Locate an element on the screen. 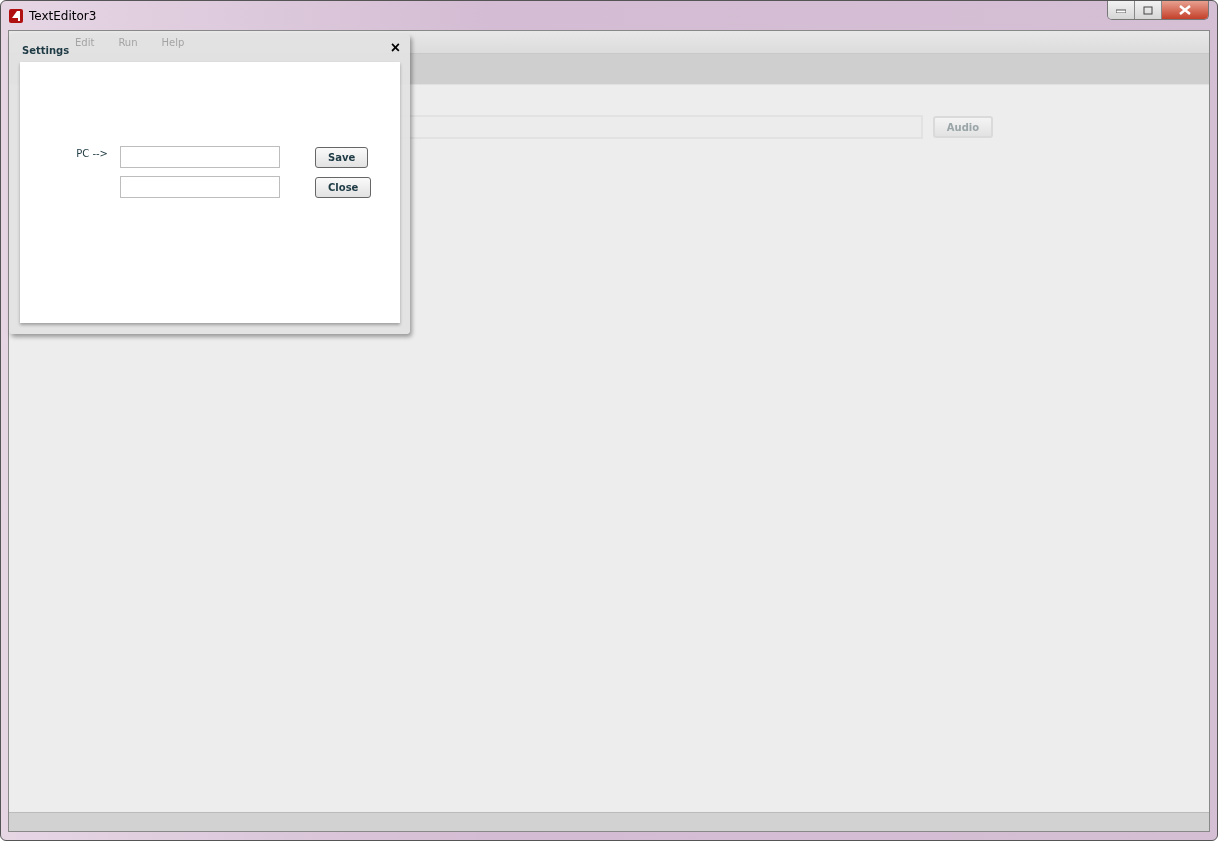 This screenshot has height=841, width=1218. window-title: TextEditor3 is located at coordinates (63, 15).